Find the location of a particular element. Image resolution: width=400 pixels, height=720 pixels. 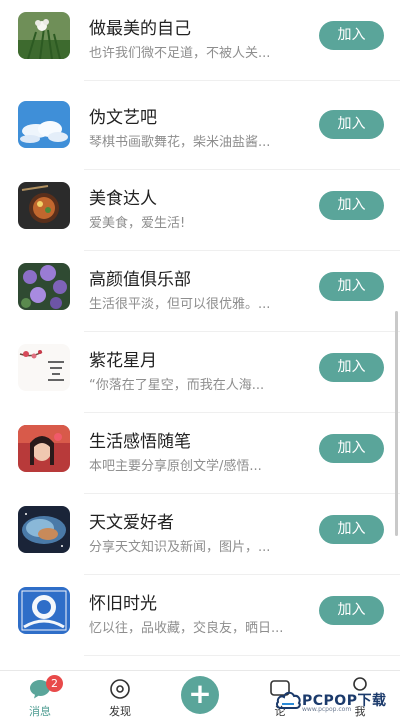

woman-red-portrait-icon is located at coordinates (44, 448).